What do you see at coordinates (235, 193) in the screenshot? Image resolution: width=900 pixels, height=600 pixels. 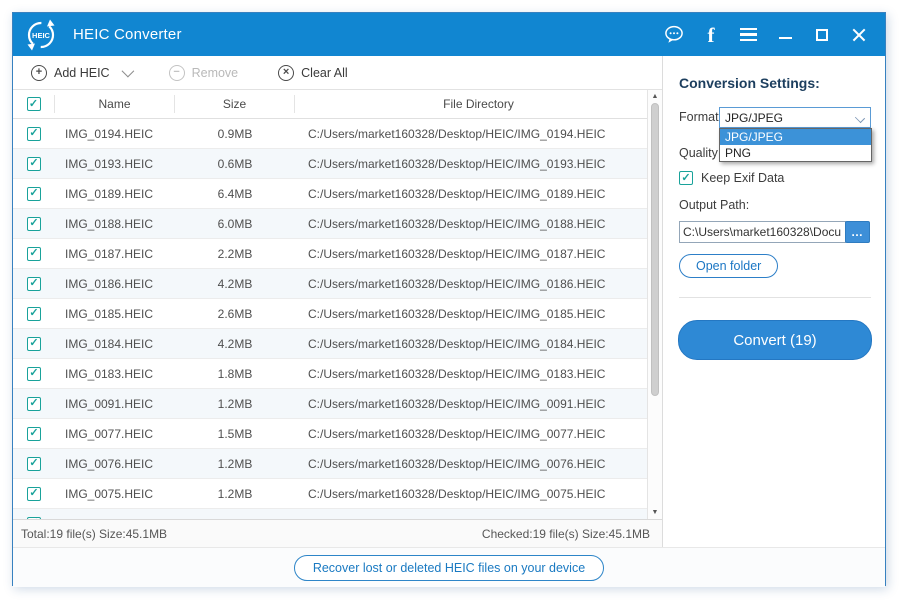 I see `file-size: 6.4MB` at bounding box center [235, 193].